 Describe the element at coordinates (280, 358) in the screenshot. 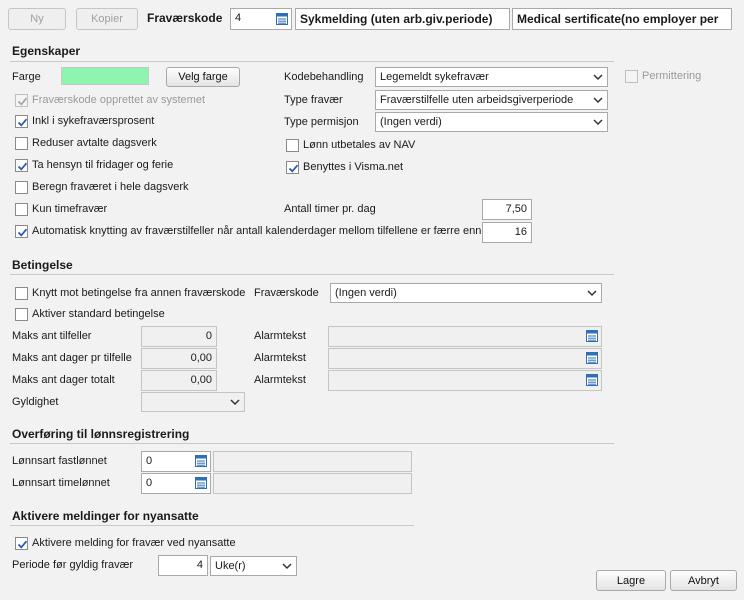

I see `alarm-label-2: Alarmtekst` at that location.